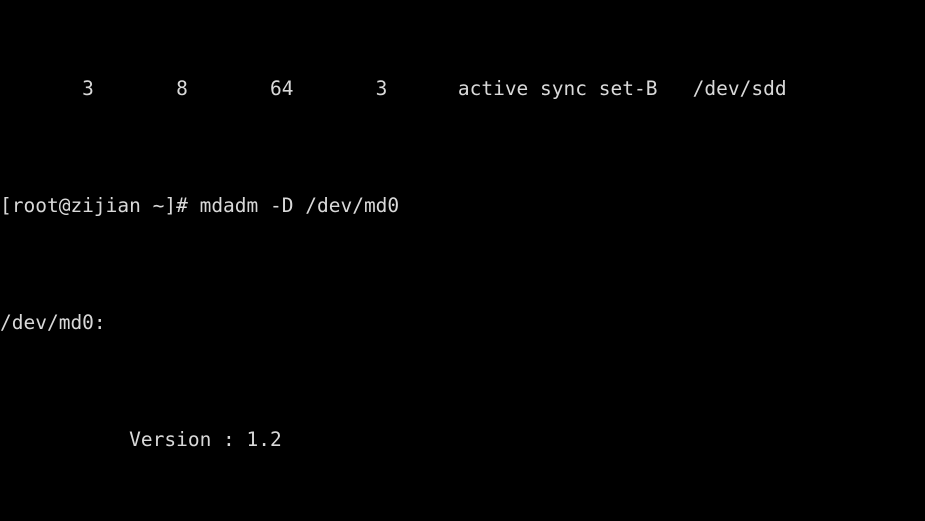 This screenshot has width=925, height=521. I want to click on prompt-command-line: [root@zijian ~]# mdadm -D /dev/md0, so click(462, 205).